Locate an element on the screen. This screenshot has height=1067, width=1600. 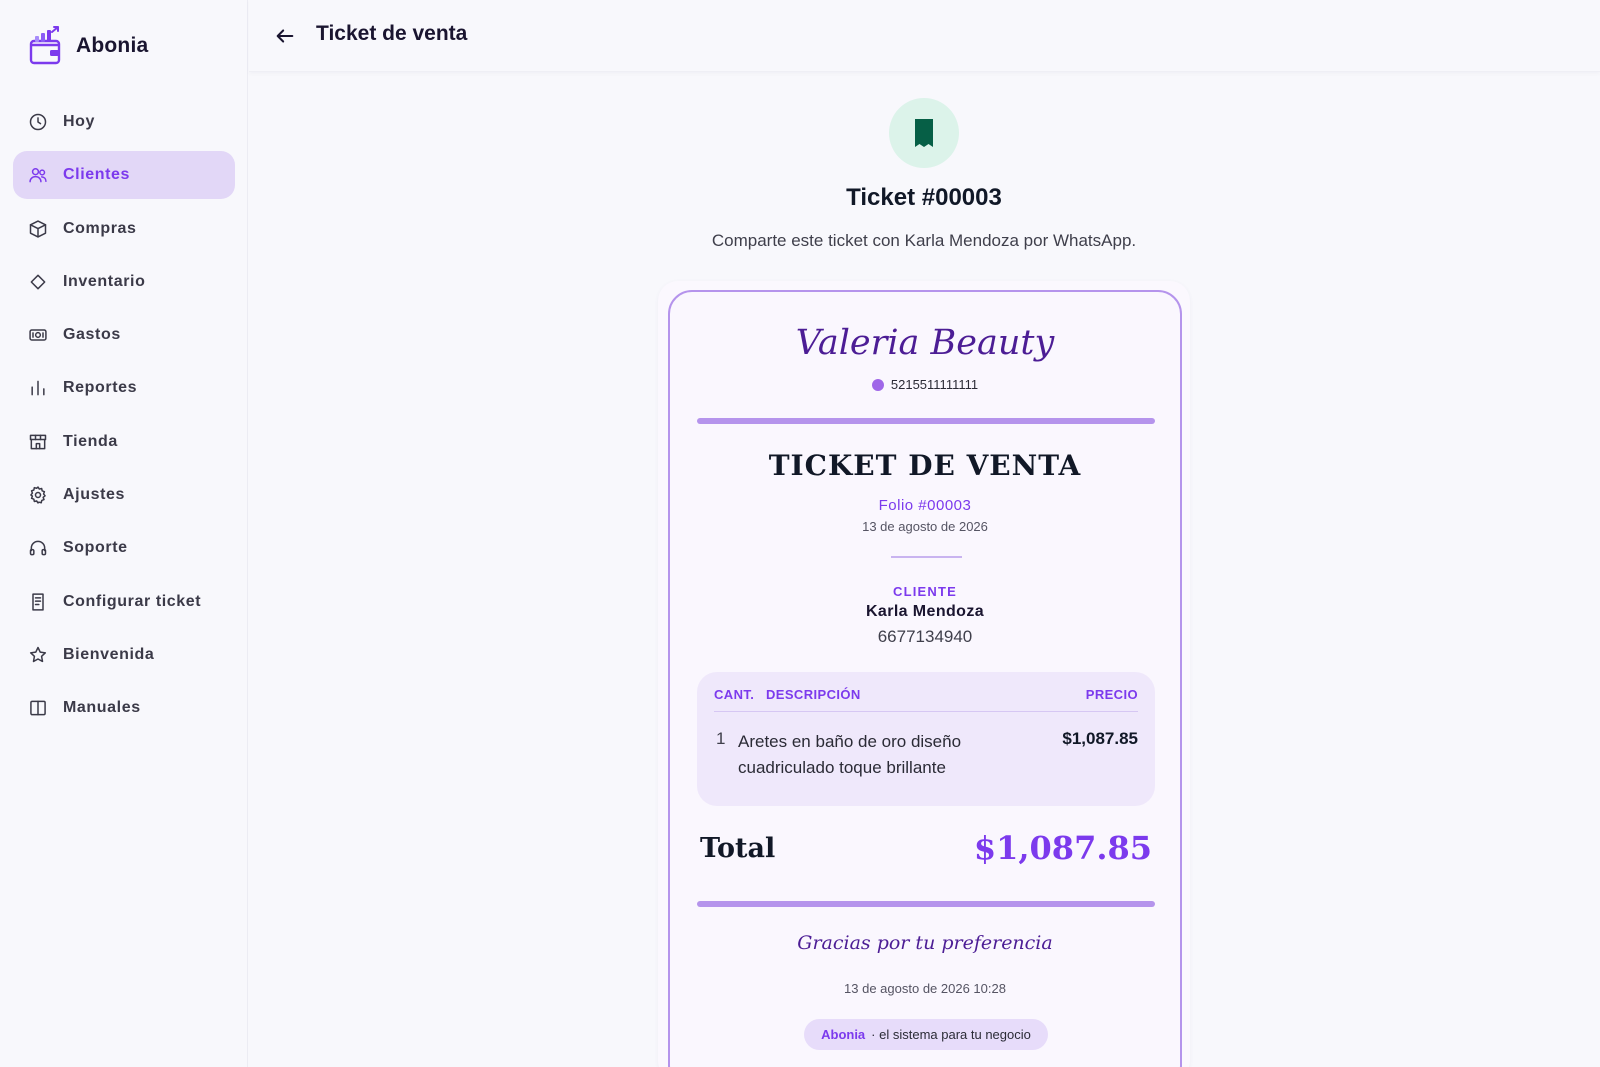
column-qty: CANT. is located at coordinates (734, 694).